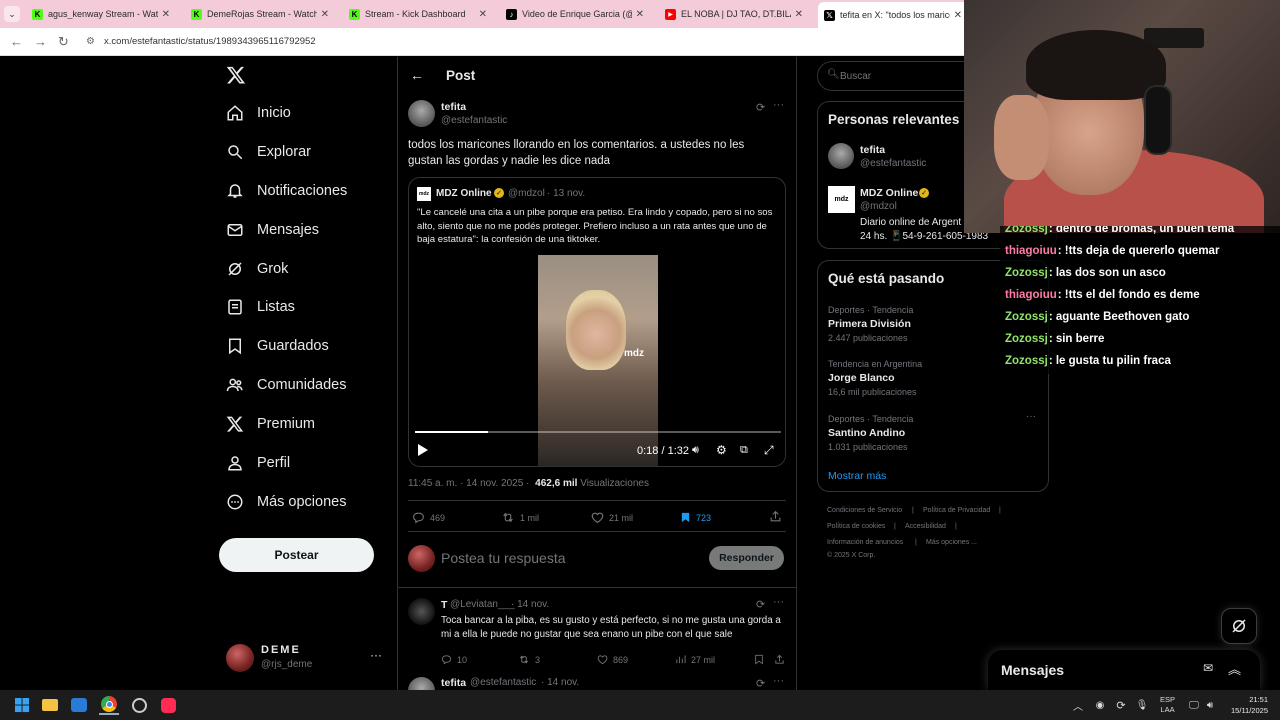 Image resolution: width=1280 pixels, height=720 pixels. Describe the element at coordinates (575, 14) in the screenshot. I see `browser-tab: ♪ Video de Enrique Garcia (@psu ✕` at that location.